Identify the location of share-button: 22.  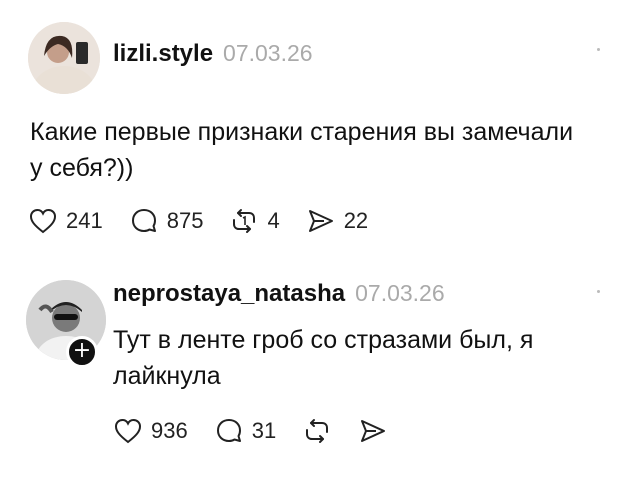
(337, 221).